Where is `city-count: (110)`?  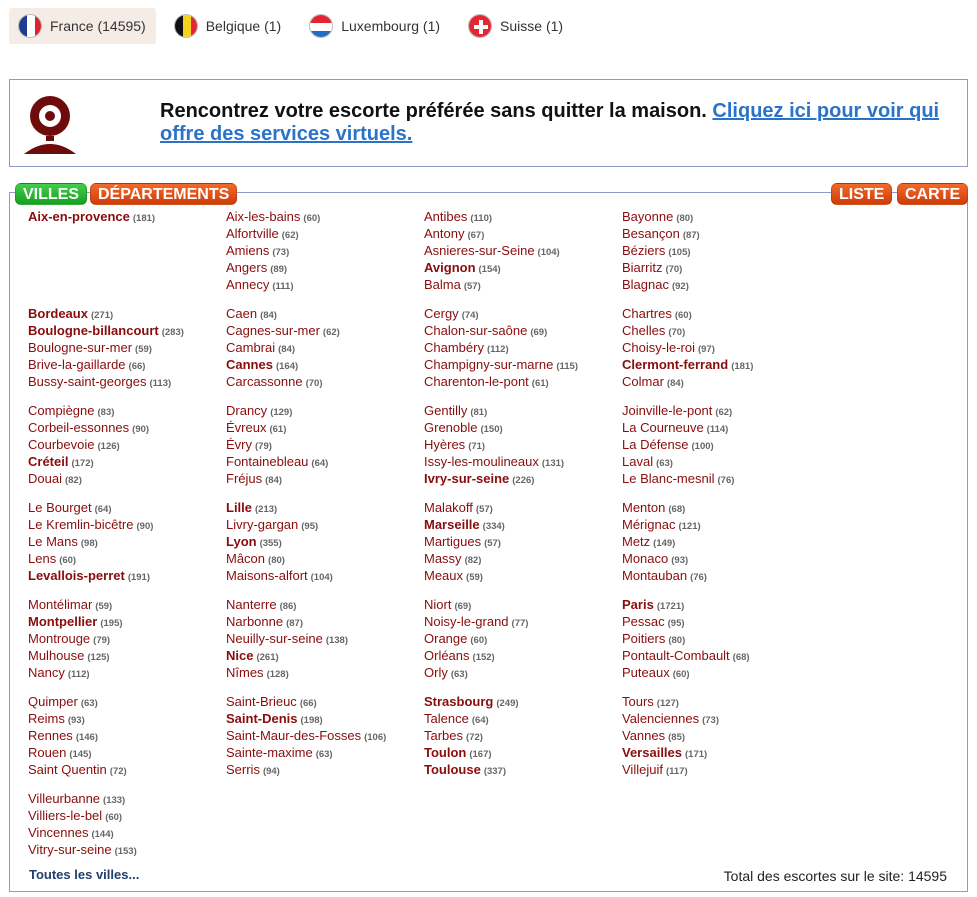 city-count: (110) is located at coordinates (481, 218).